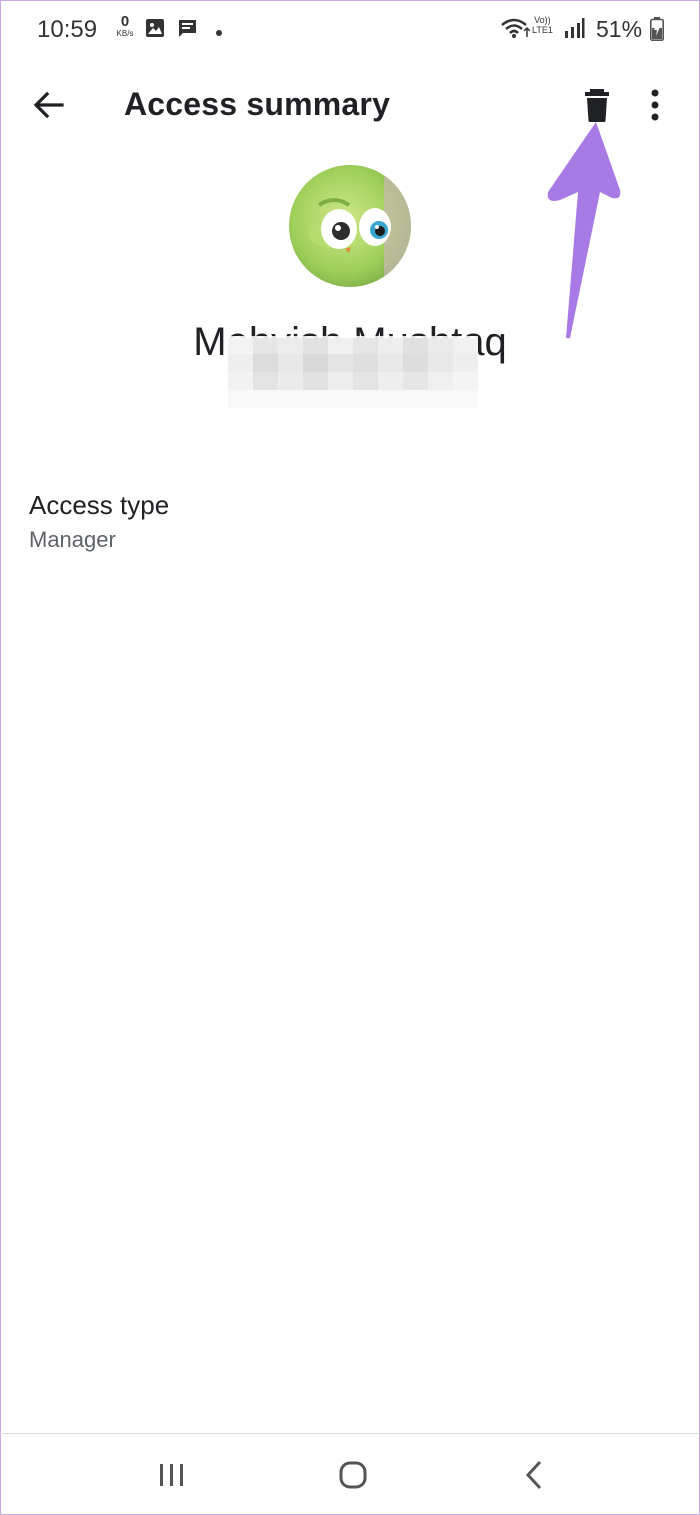 This screenshot has height=1515, width=700. I want to click on image-icon, so click(155, 30).